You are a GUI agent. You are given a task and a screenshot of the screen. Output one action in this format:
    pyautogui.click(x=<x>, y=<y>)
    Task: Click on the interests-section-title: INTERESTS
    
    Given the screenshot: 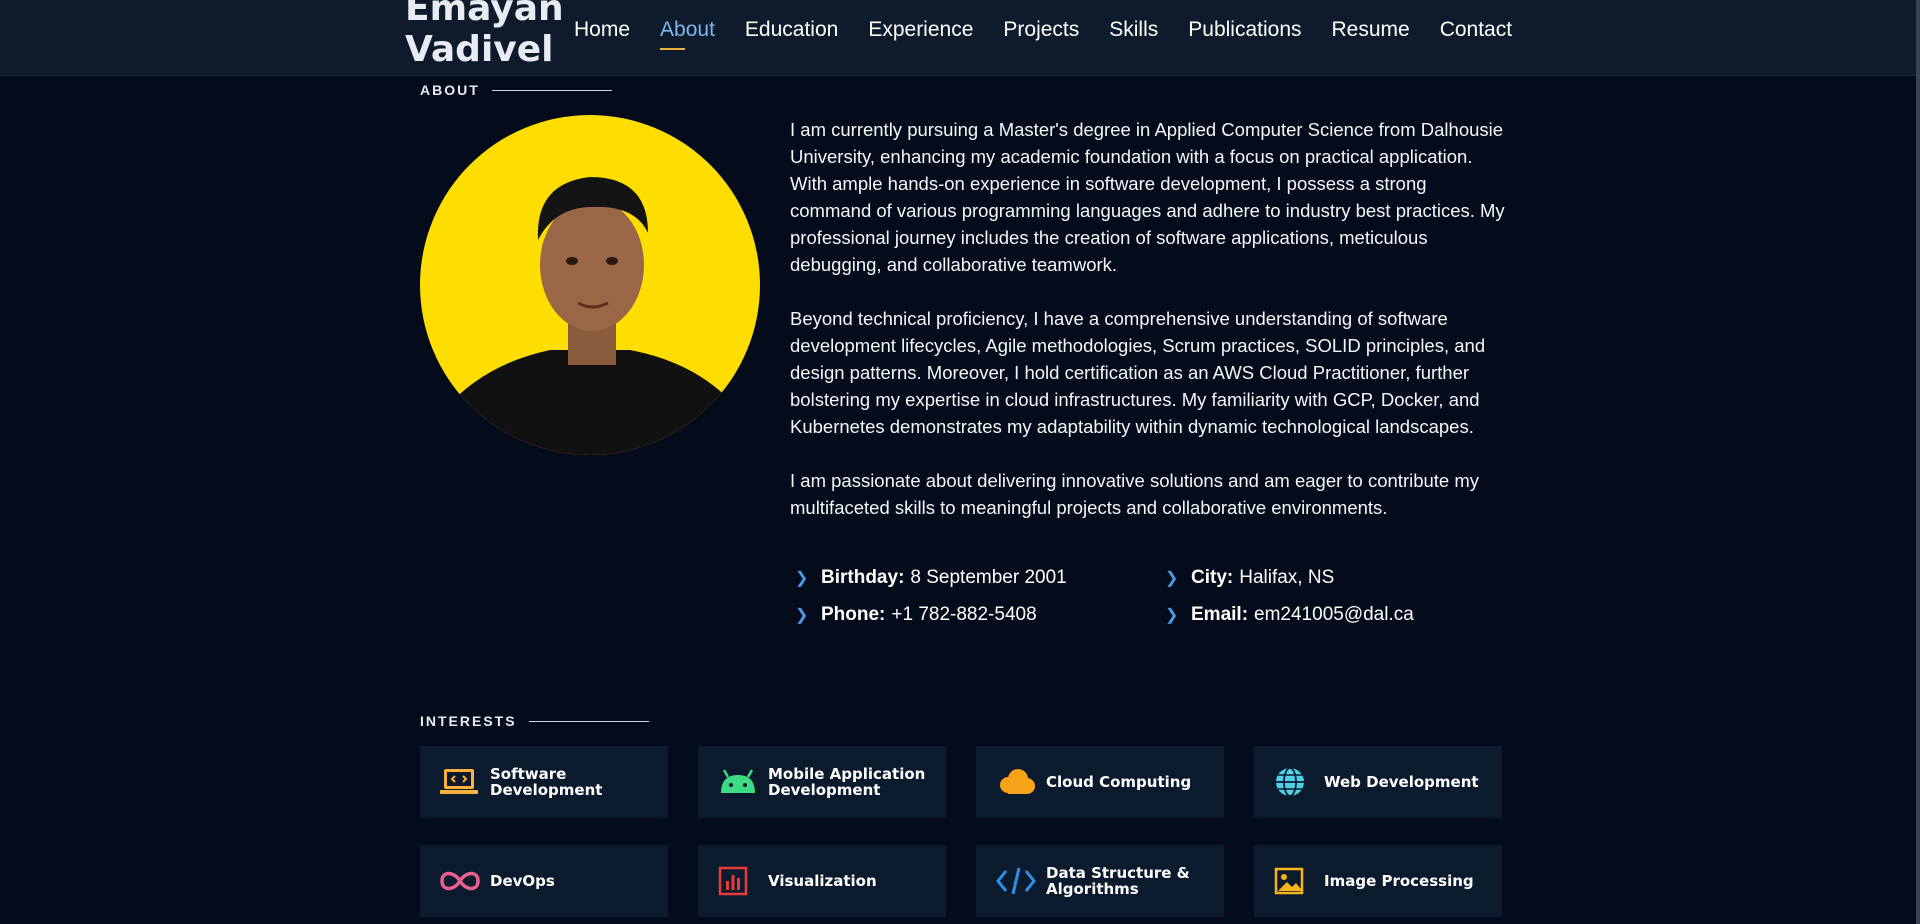 What is the action you would take?
    pyautogui.click(x=534, y=721)
    